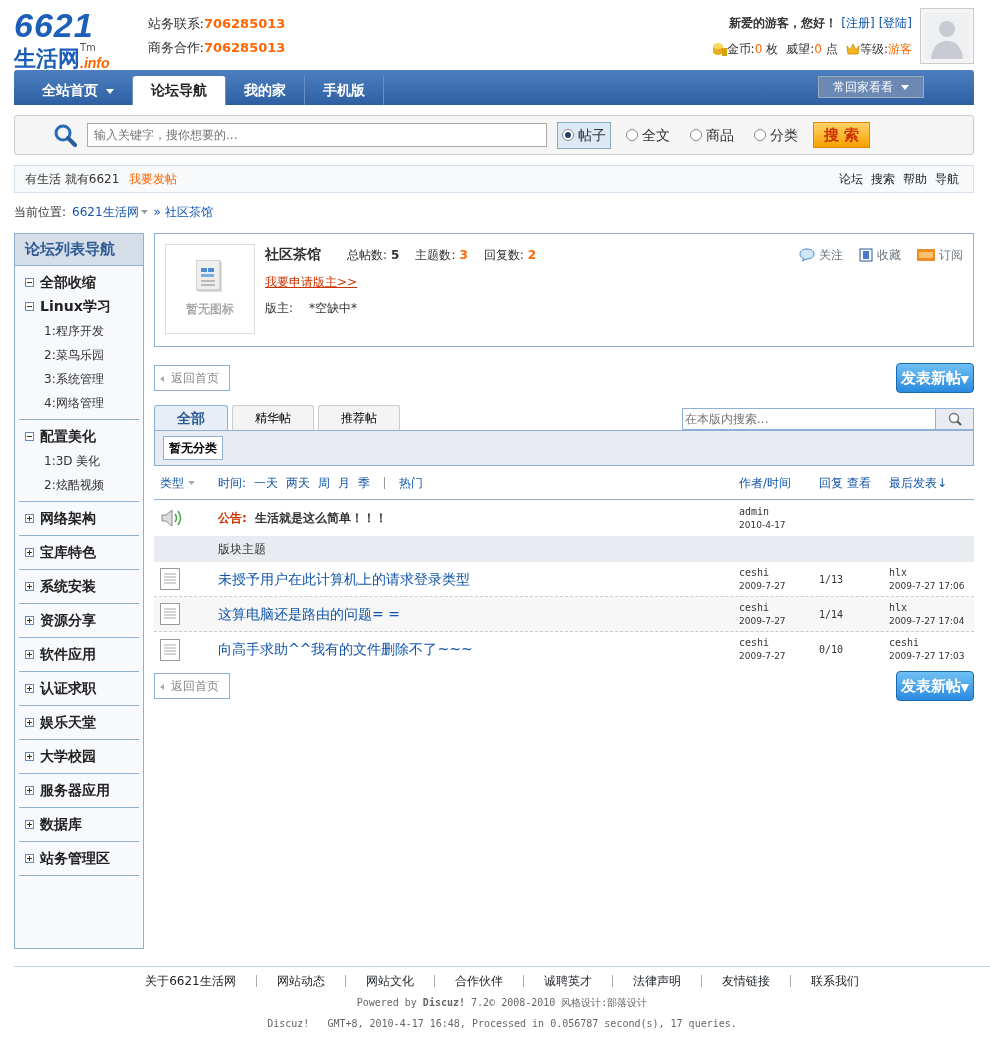  What do you see at coordinates (79, 402) in the screenshot?
I see `sidebar-item: 4:网络管理` at bounding box center [79, 402].